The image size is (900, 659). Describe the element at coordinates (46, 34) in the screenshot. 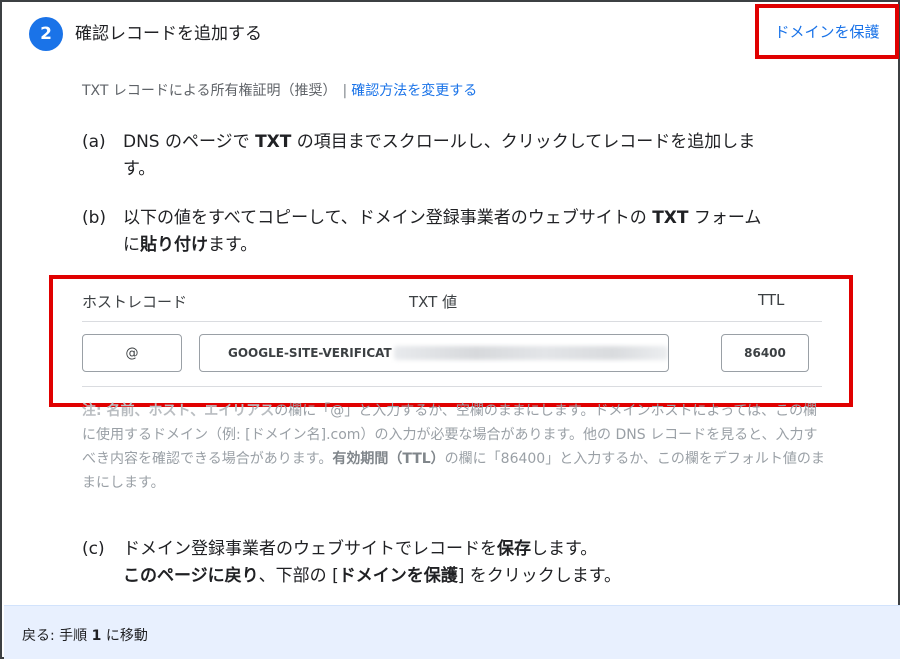

I see `step-number-badge: 2` at that location.